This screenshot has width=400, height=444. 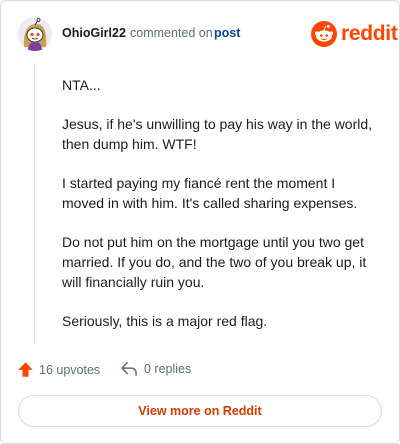 I want to click on reply-count: 0 replies, so click(x=168, y=369).